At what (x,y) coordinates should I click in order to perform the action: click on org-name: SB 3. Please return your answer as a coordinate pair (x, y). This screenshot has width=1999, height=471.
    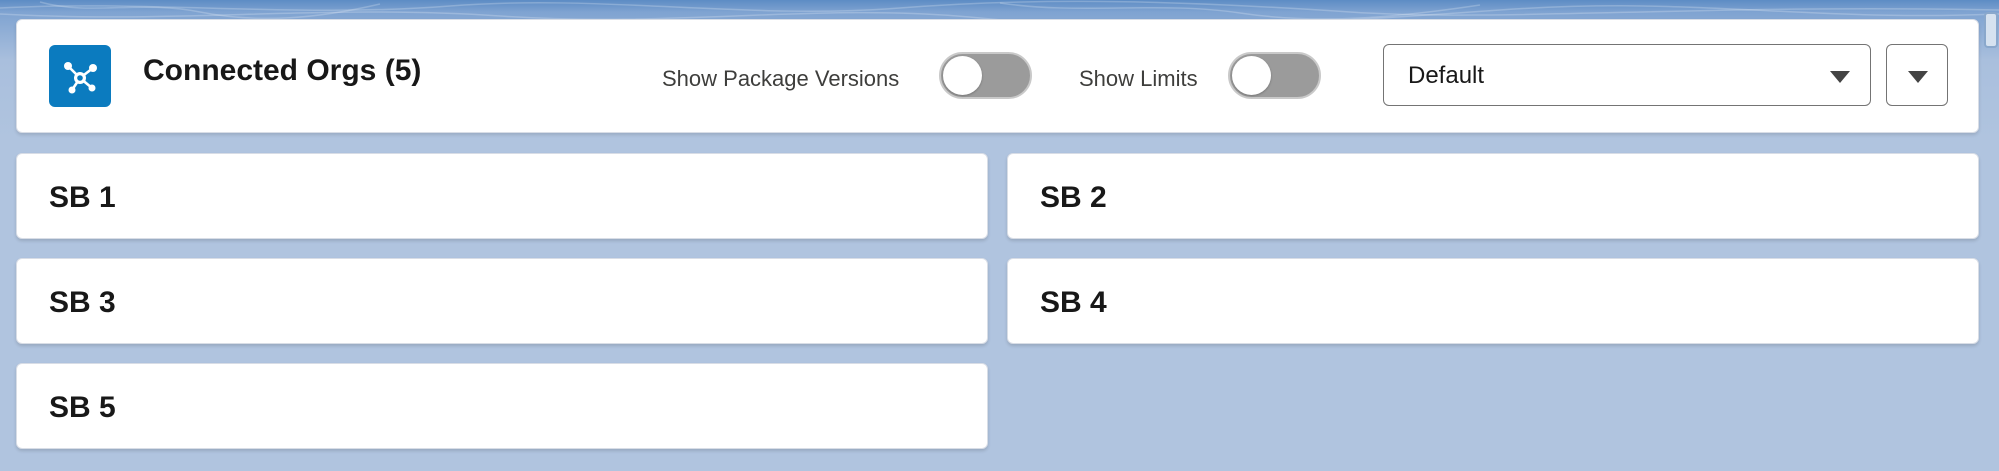
    Looking at the image, I should click on (82, 302).